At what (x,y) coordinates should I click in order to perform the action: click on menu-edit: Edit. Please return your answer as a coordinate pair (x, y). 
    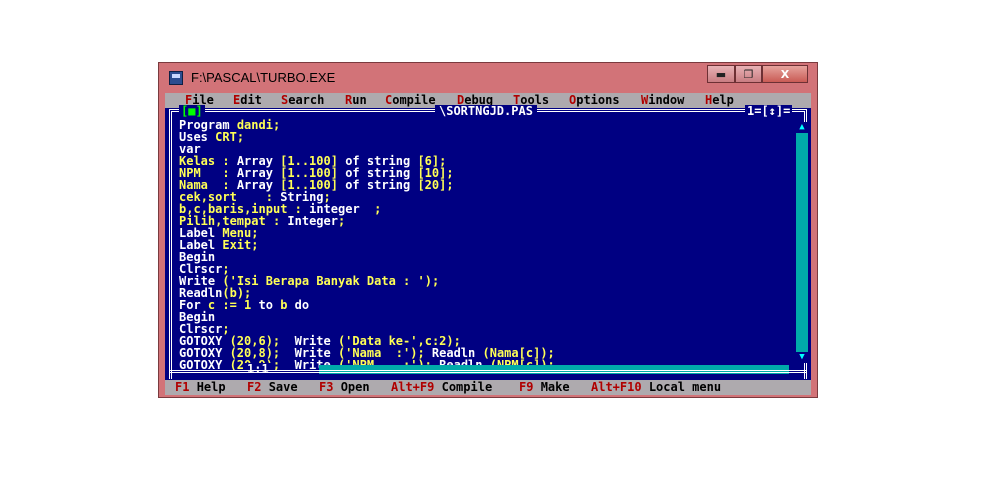
    Looking at the image, I should click on (247, 100).